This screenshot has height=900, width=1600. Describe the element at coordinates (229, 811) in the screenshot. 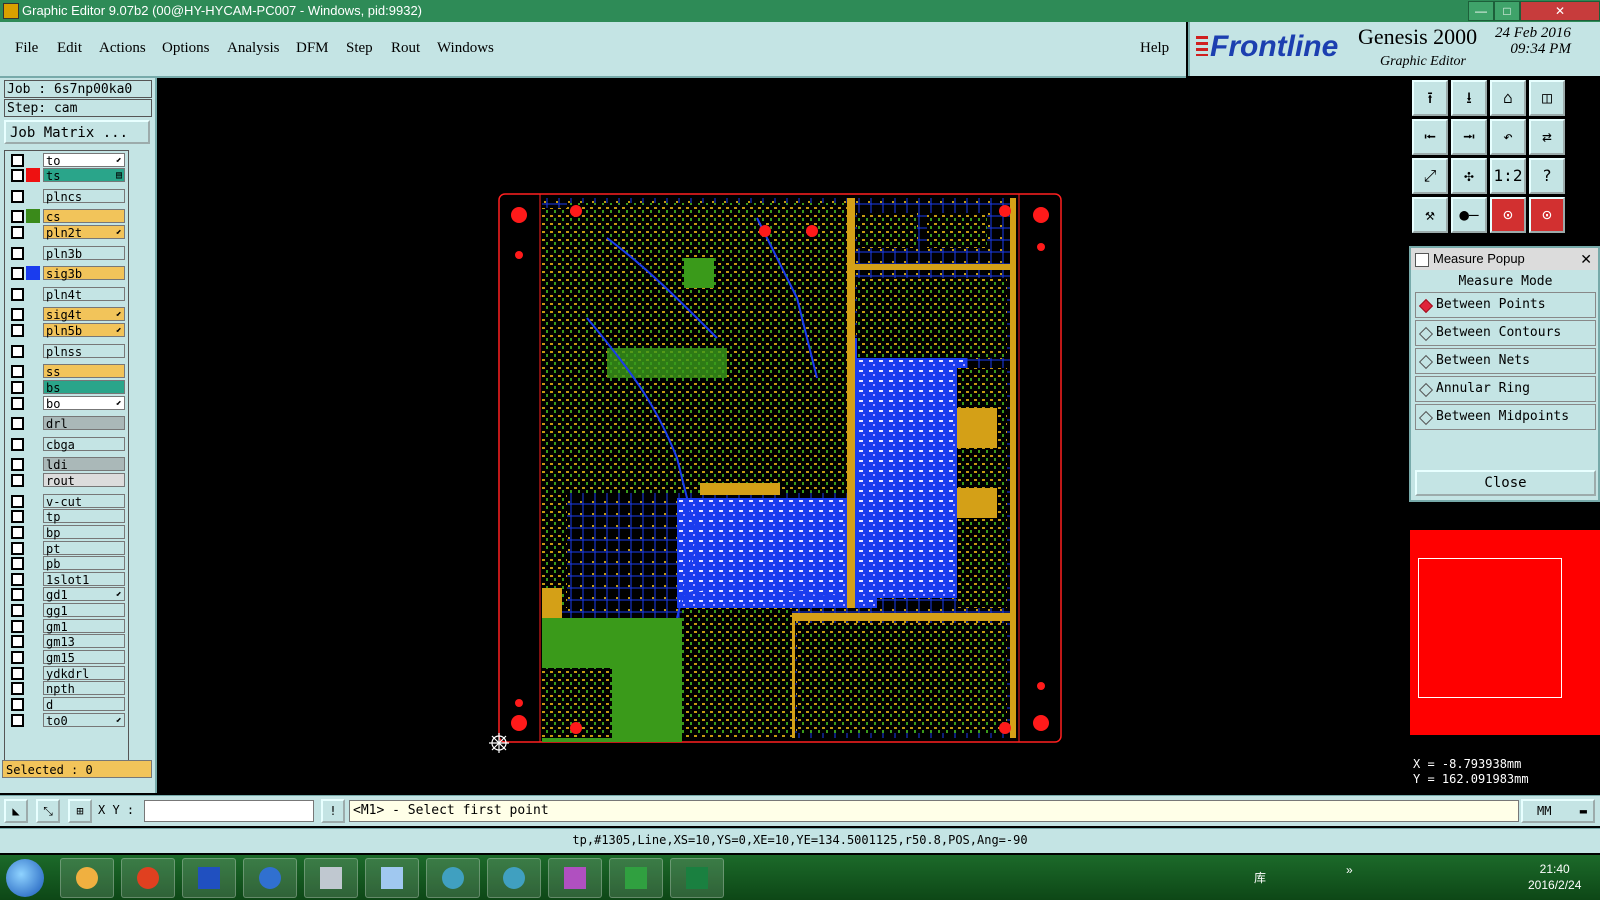

I see `xy-input` at that location.